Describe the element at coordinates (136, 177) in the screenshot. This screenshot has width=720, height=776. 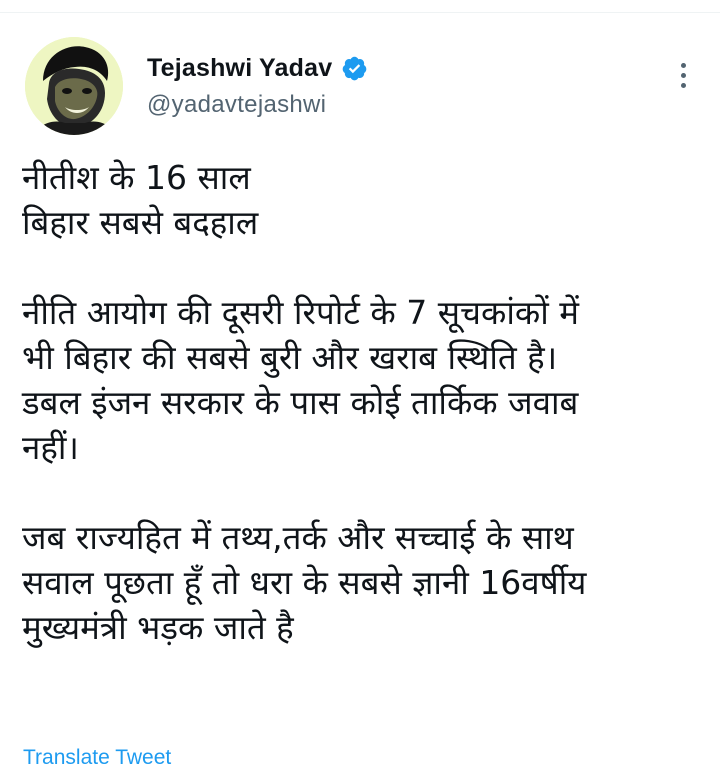
I see `tweet-line: नीतीश के 16 साल` at that location.